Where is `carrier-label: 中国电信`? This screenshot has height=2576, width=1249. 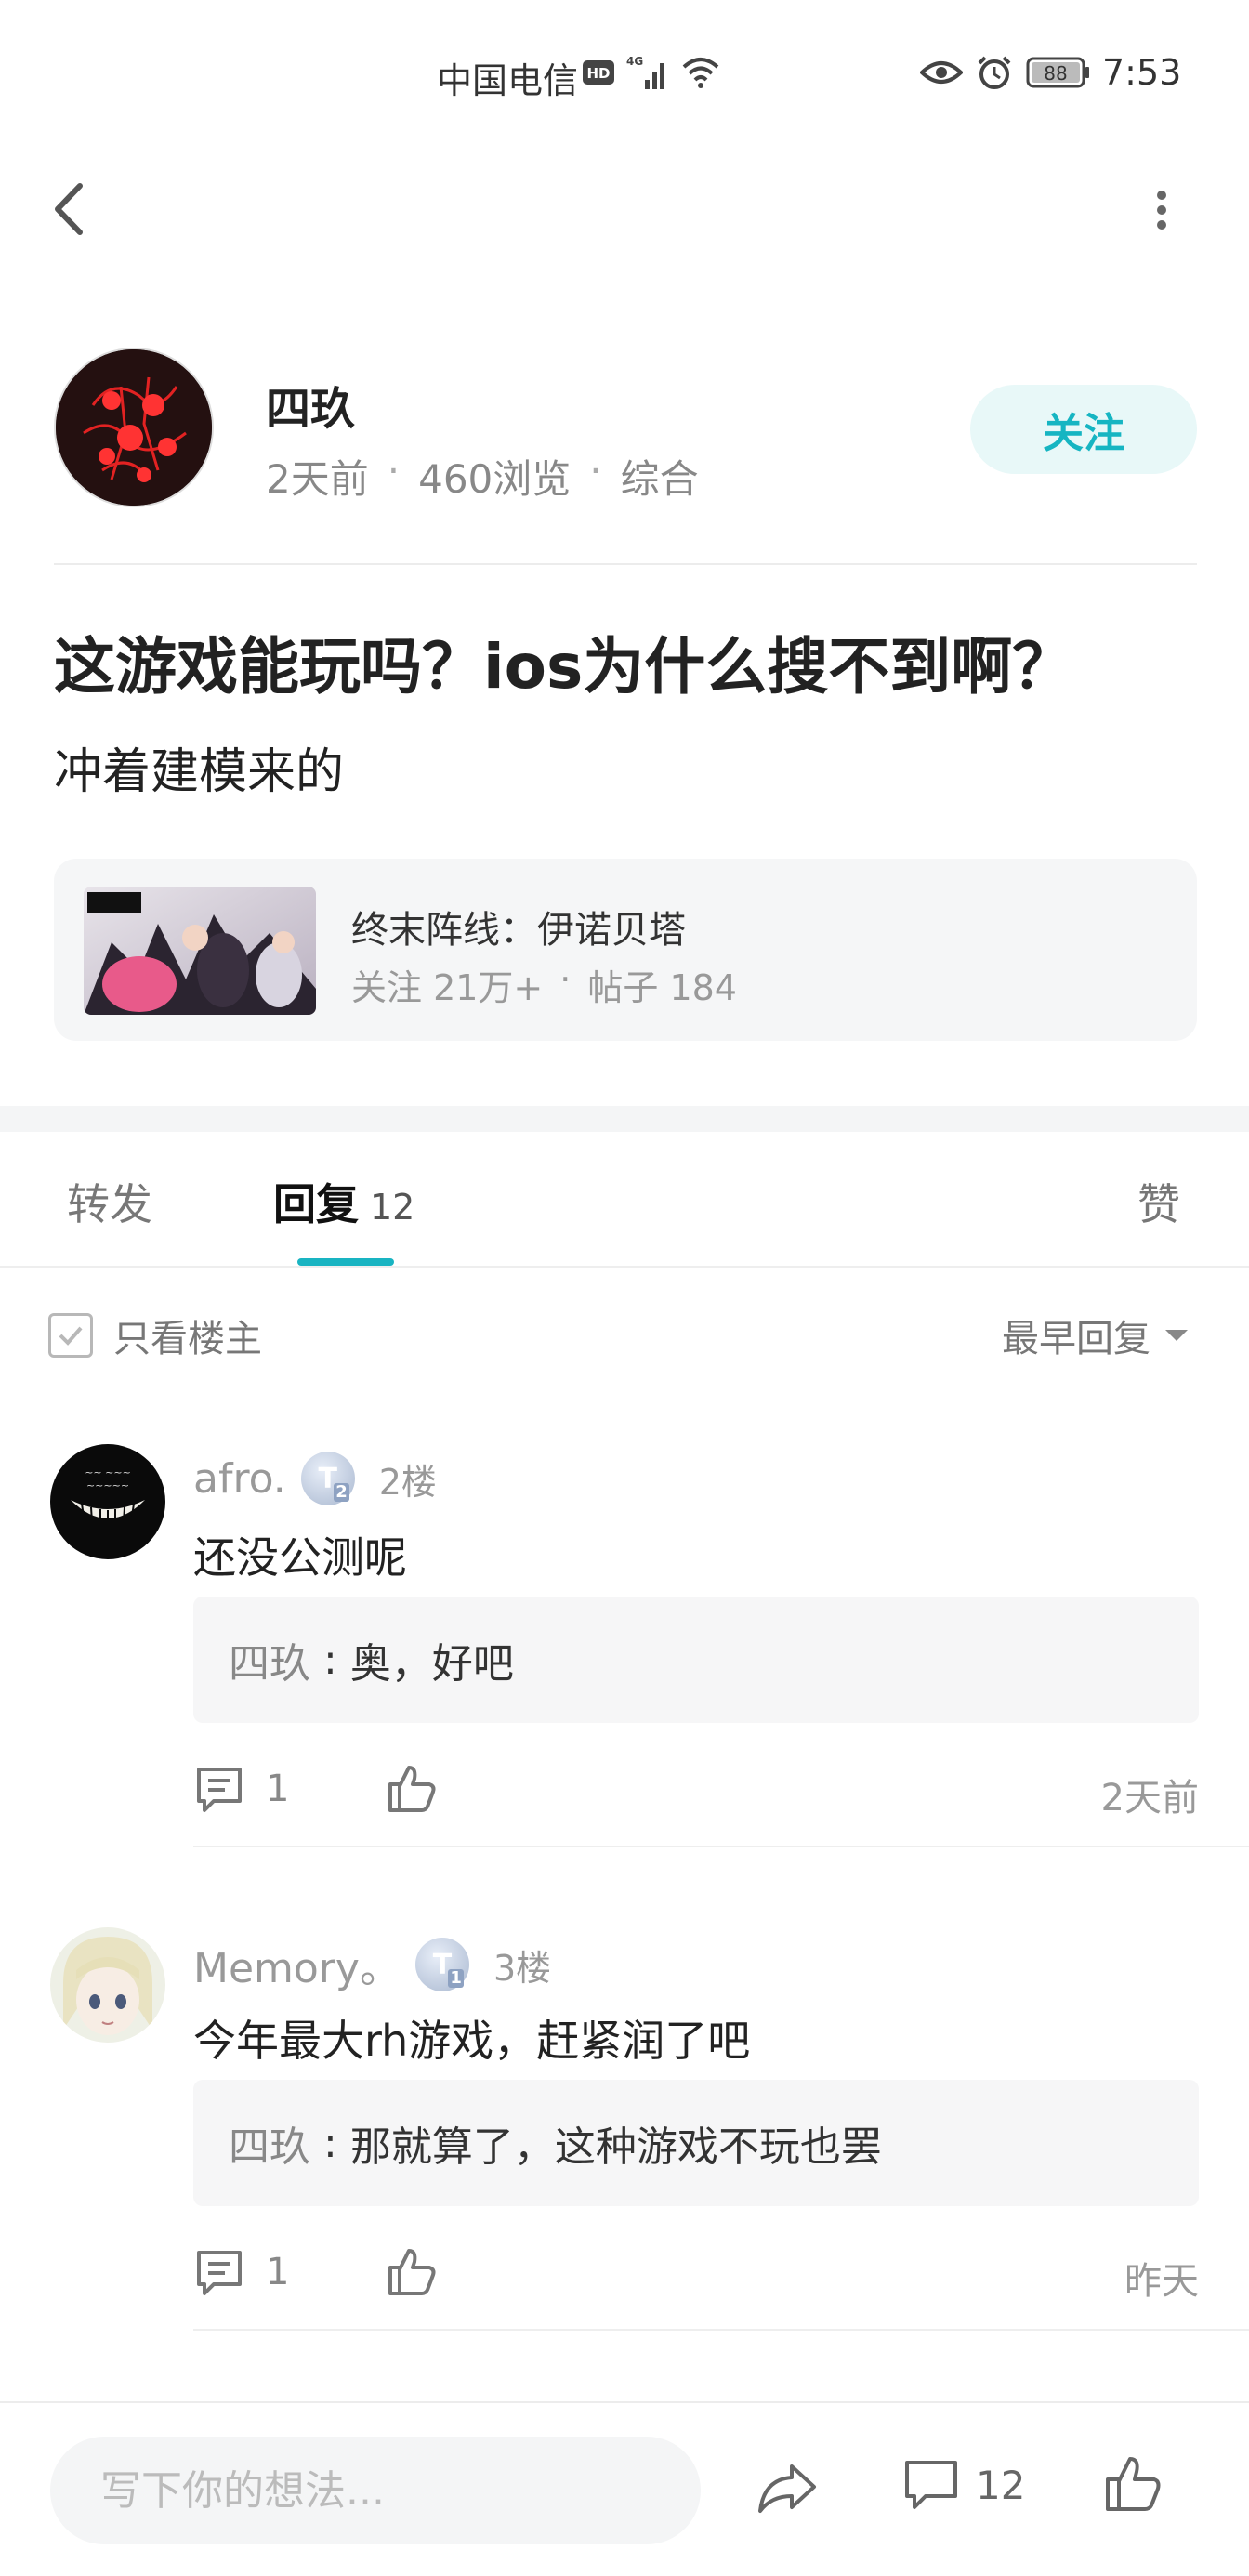 carrier-label: 中国电信 is located at coordinates (508, 80).